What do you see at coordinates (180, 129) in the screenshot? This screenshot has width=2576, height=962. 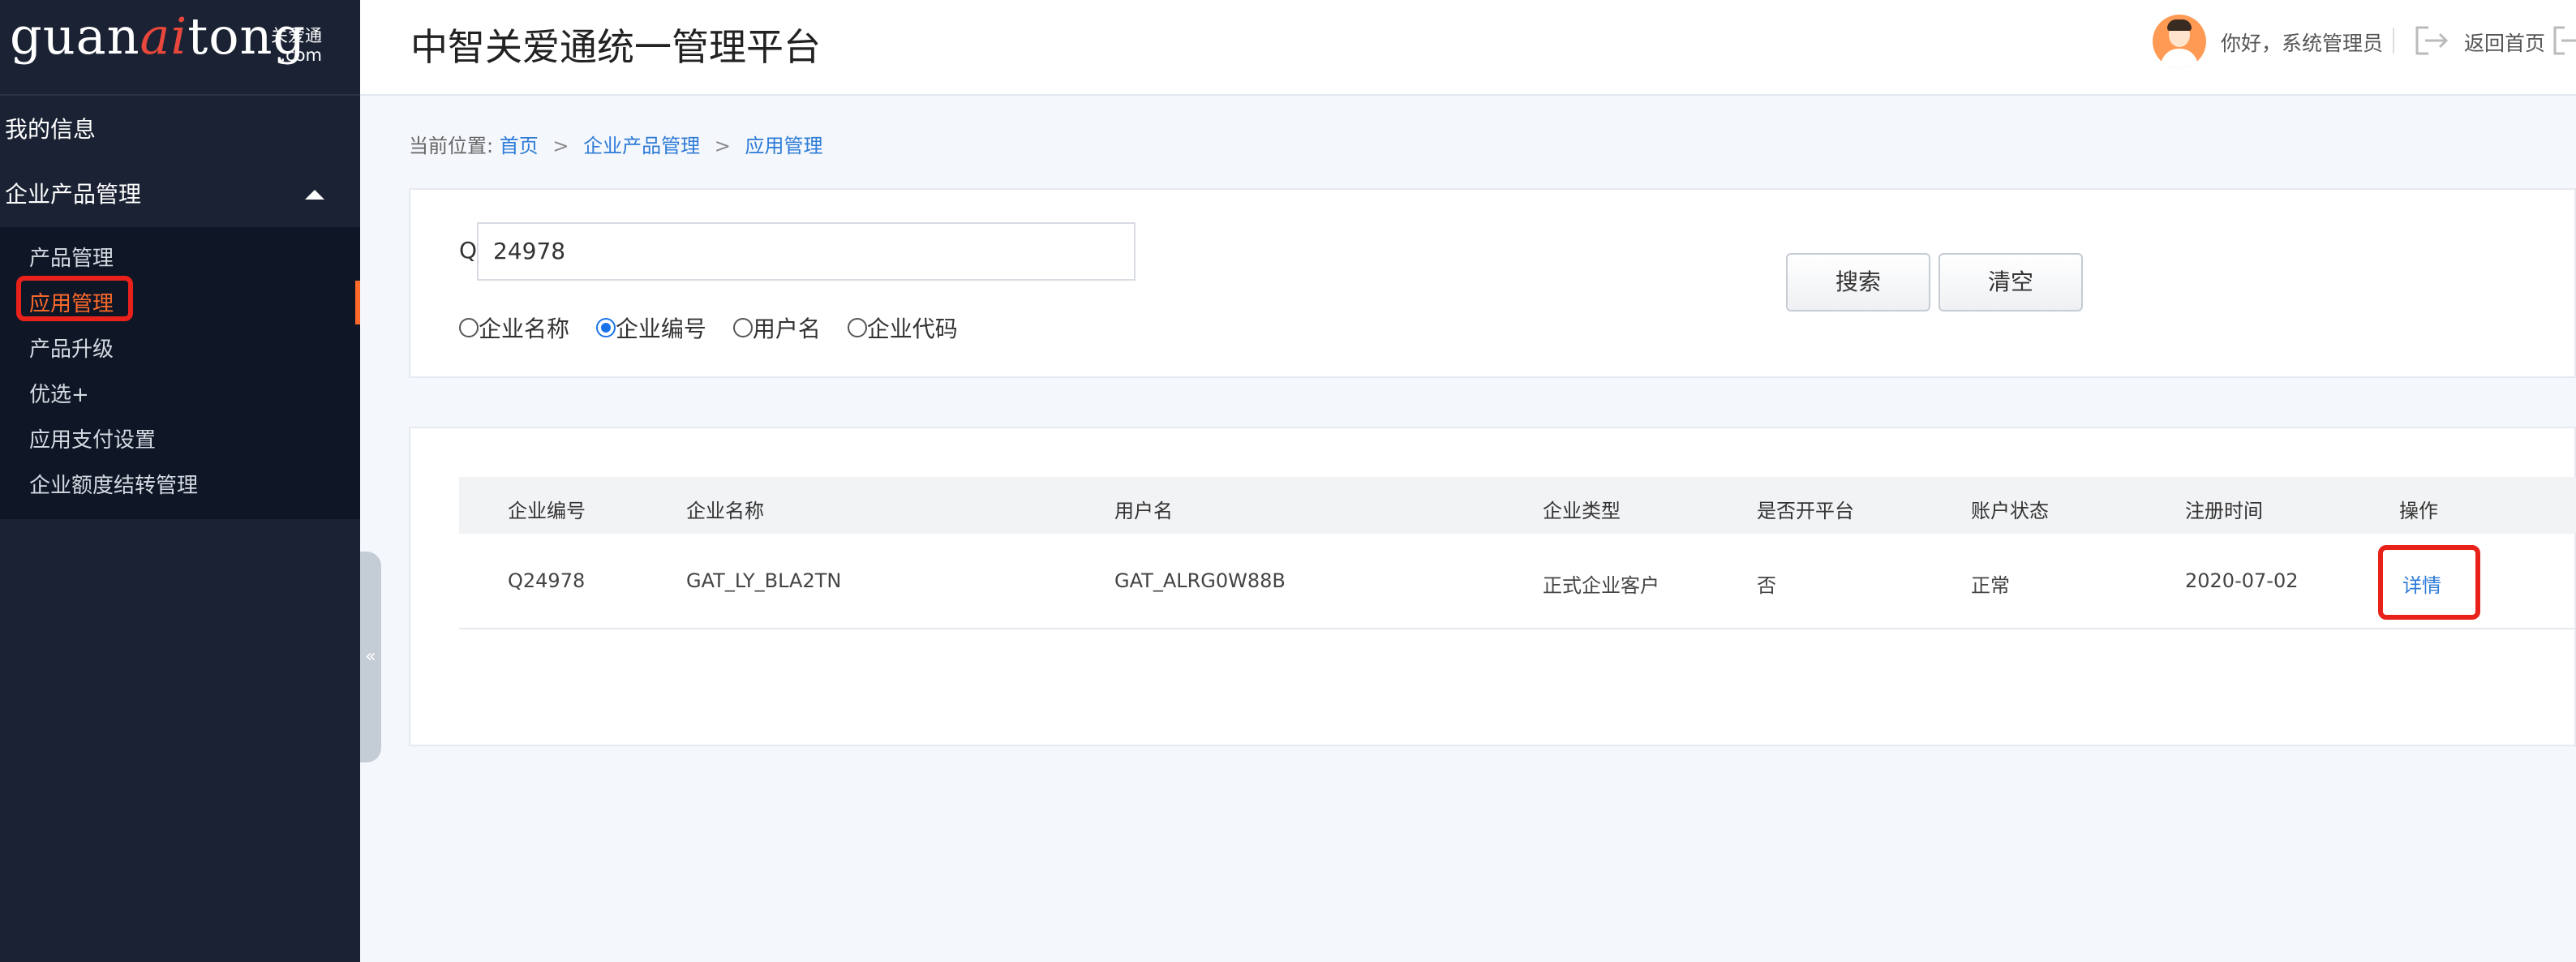 I see `sidebar-item-my-info: 我的信息` at bounding box center [180, 129].